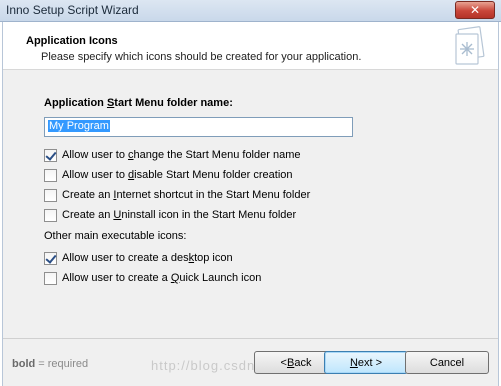  Describe the element at coordinates (79, 126) in the screenshot. I see `start-menu-folder-value: My Program` at that location.